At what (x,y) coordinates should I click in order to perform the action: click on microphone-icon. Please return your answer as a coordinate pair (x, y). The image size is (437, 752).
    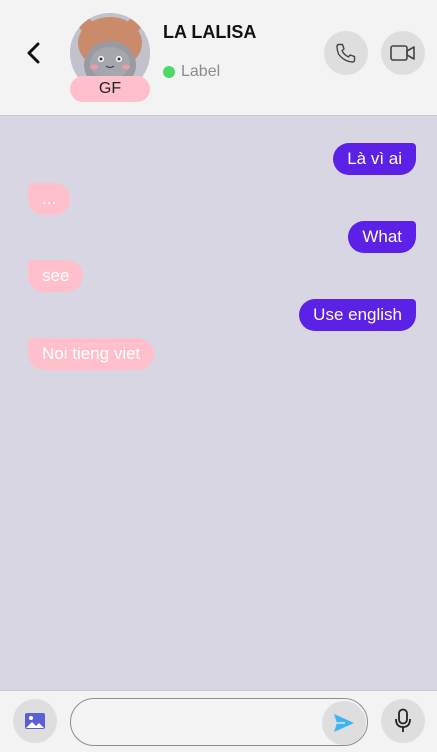
    Looking at the image, I should click on (403, 720).